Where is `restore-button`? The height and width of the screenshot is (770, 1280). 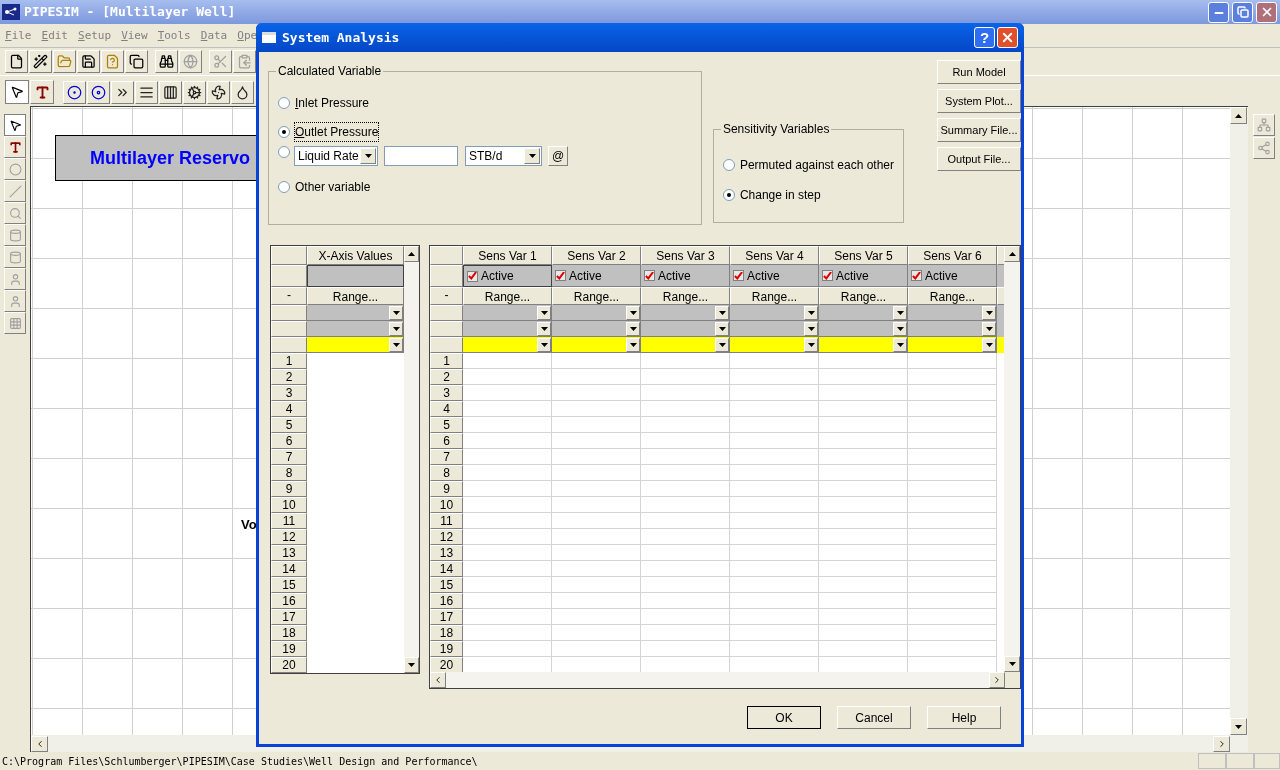
restore-button is located at coordinates (1242, 12).